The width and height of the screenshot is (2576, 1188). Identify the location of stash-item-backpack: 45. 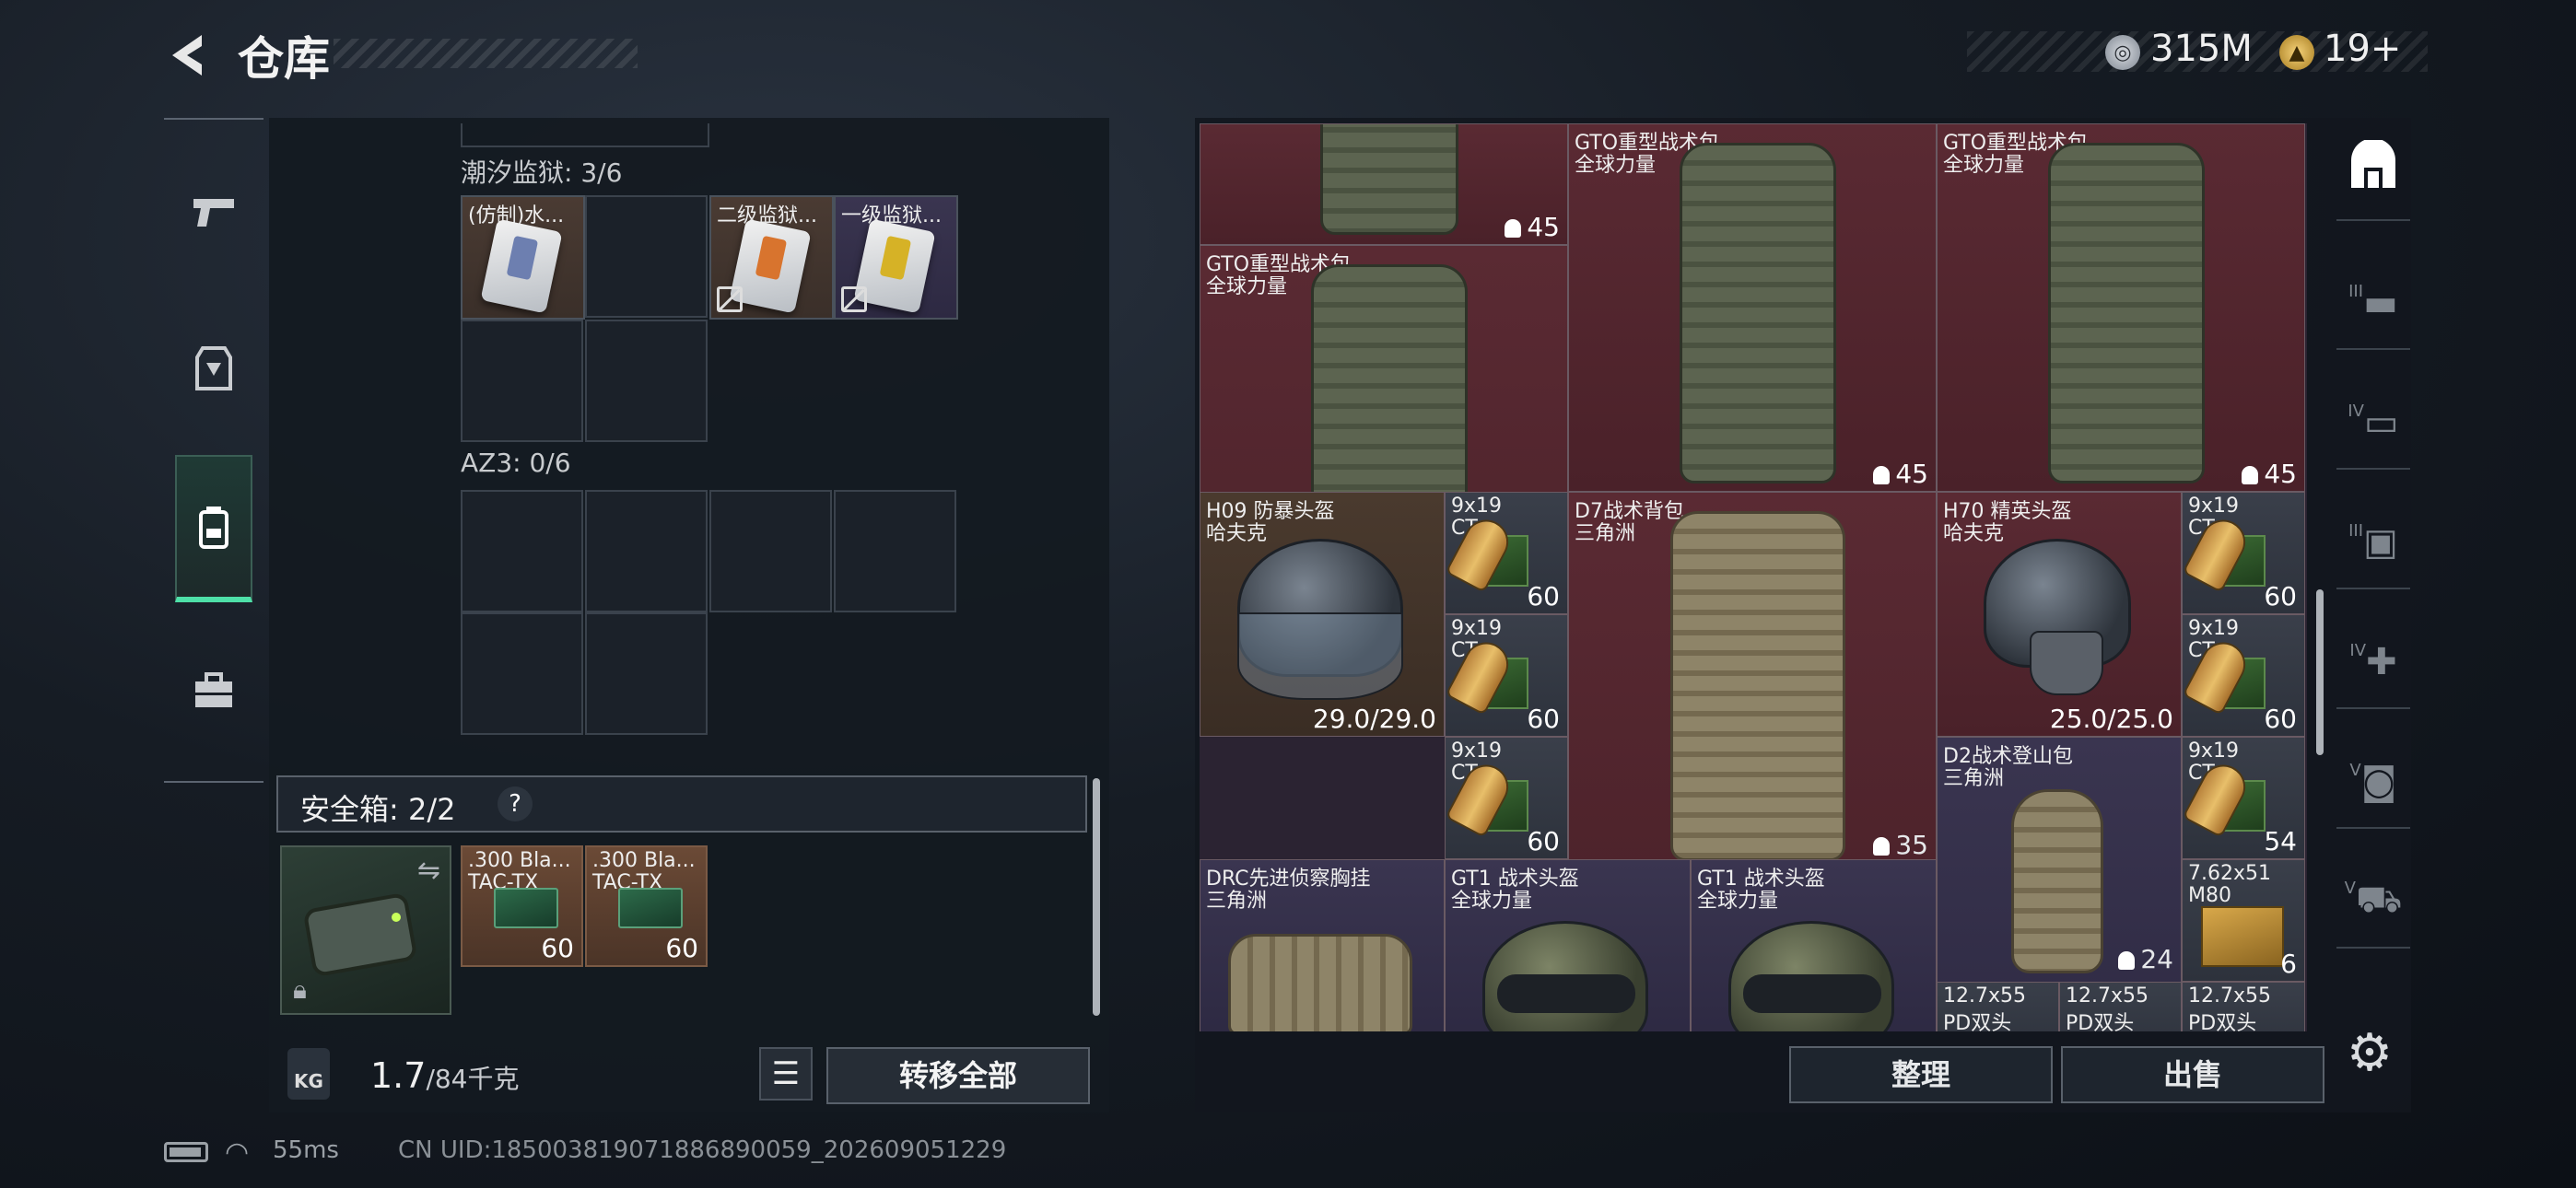
(1384, 184).